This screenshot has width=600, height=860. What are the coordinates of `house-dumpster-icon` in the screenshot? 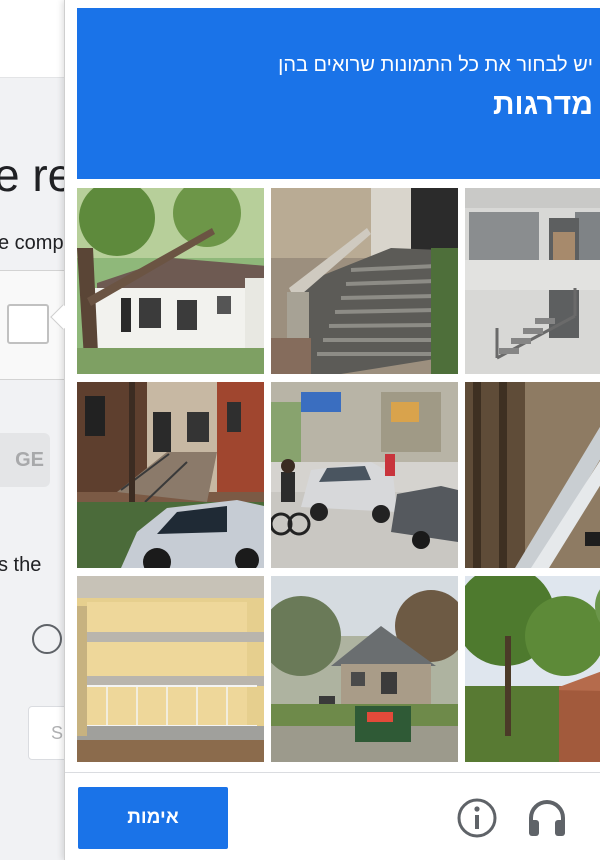 It's located at (364, 669).